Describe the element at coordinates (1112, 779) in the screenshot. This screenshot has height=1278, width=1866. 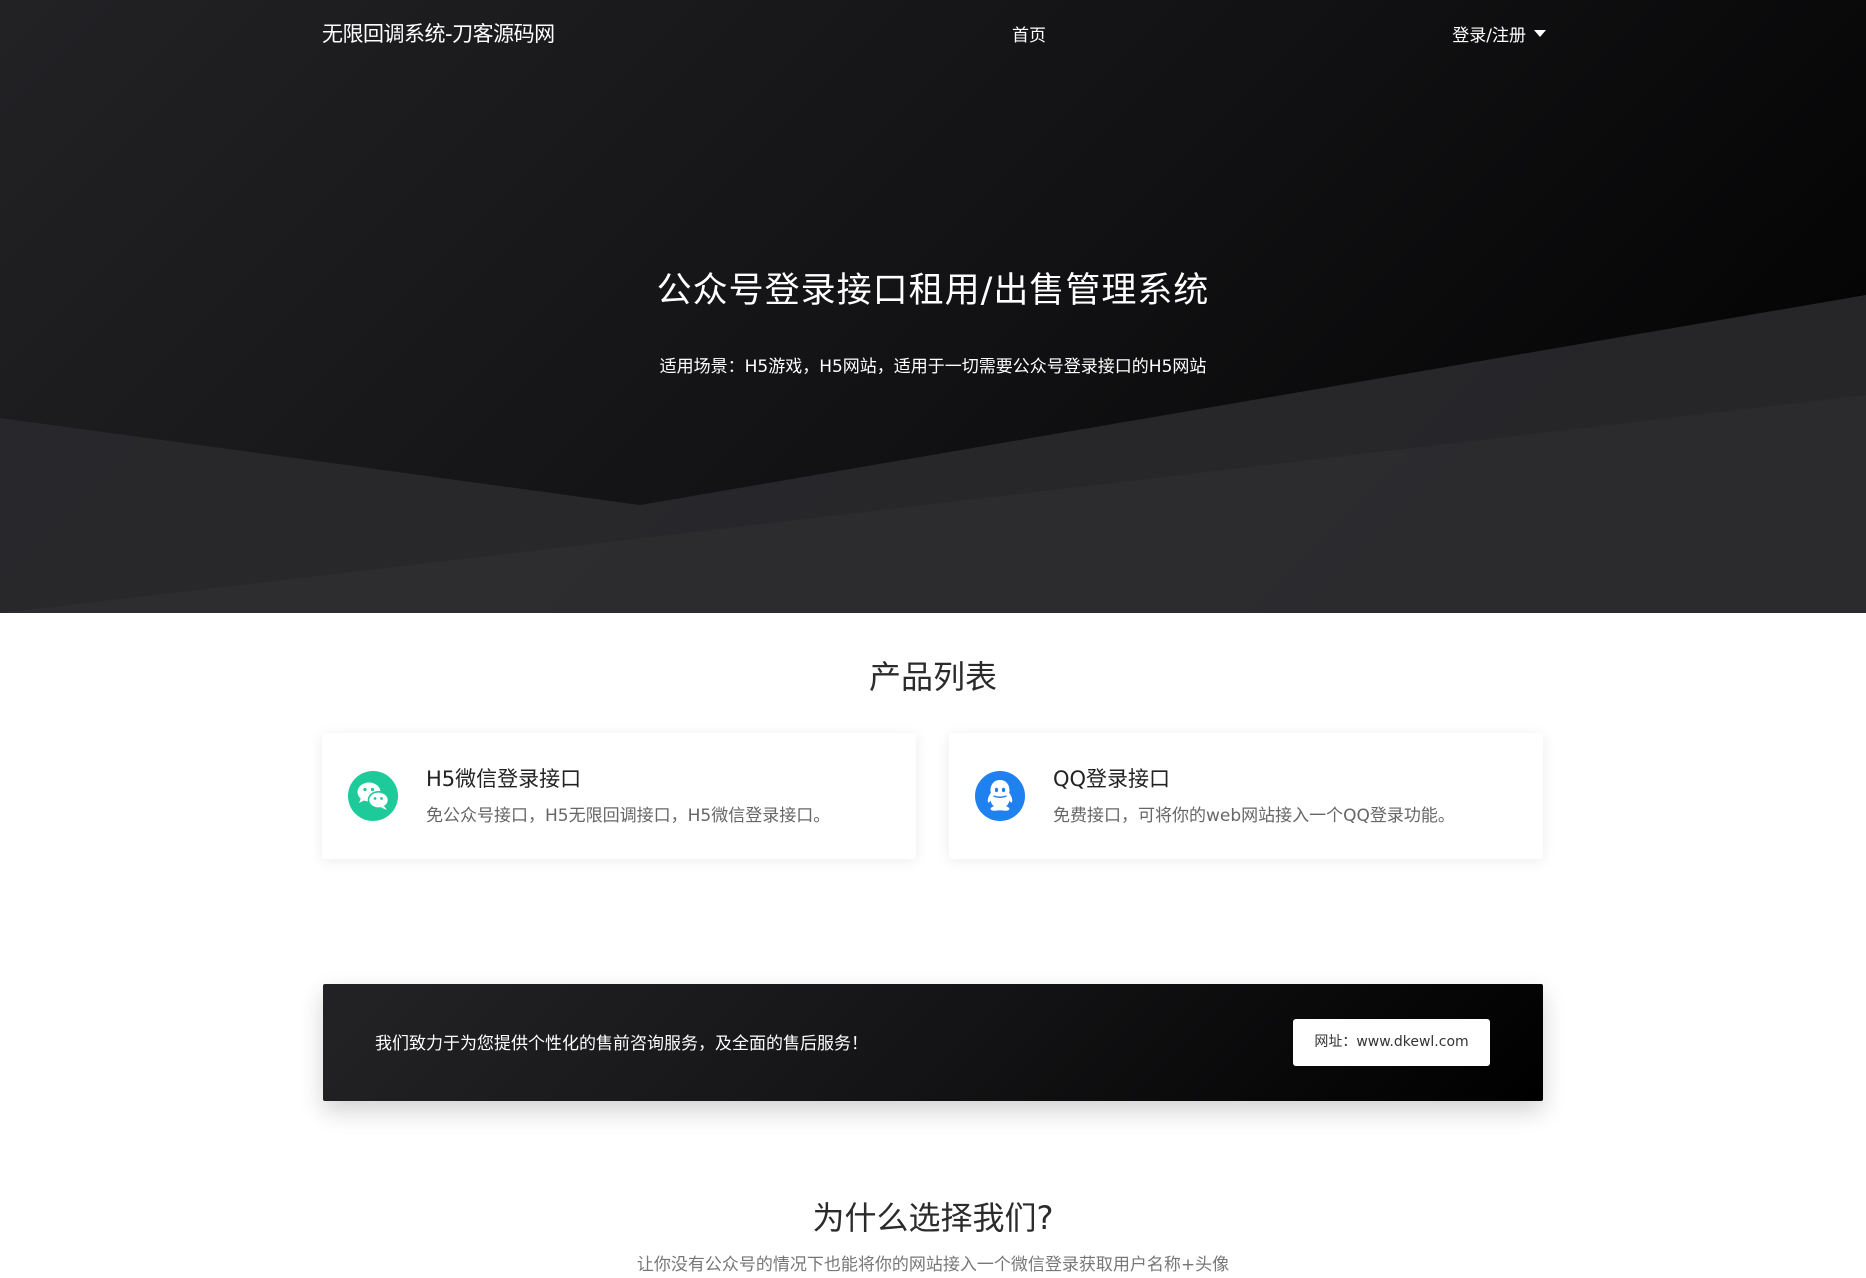
I see `product-title: QQ登录接口` at that location.